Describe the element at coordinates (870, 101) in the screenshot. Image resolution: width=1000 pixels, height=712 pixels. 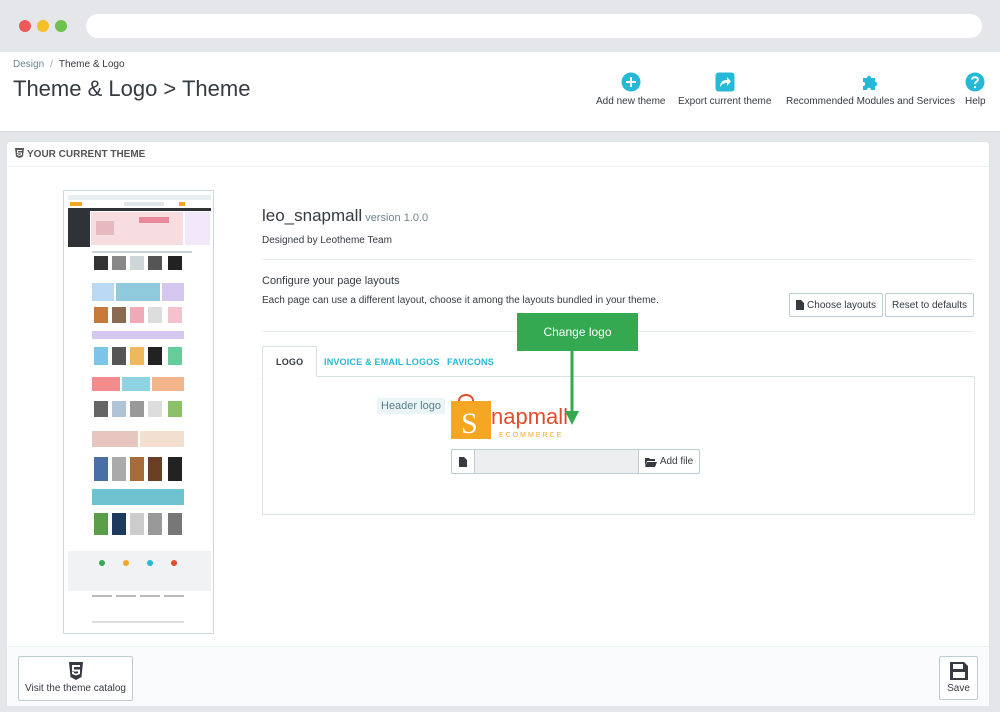
I see `recommended-modules-label: Recommended Modules and Services` at that location.